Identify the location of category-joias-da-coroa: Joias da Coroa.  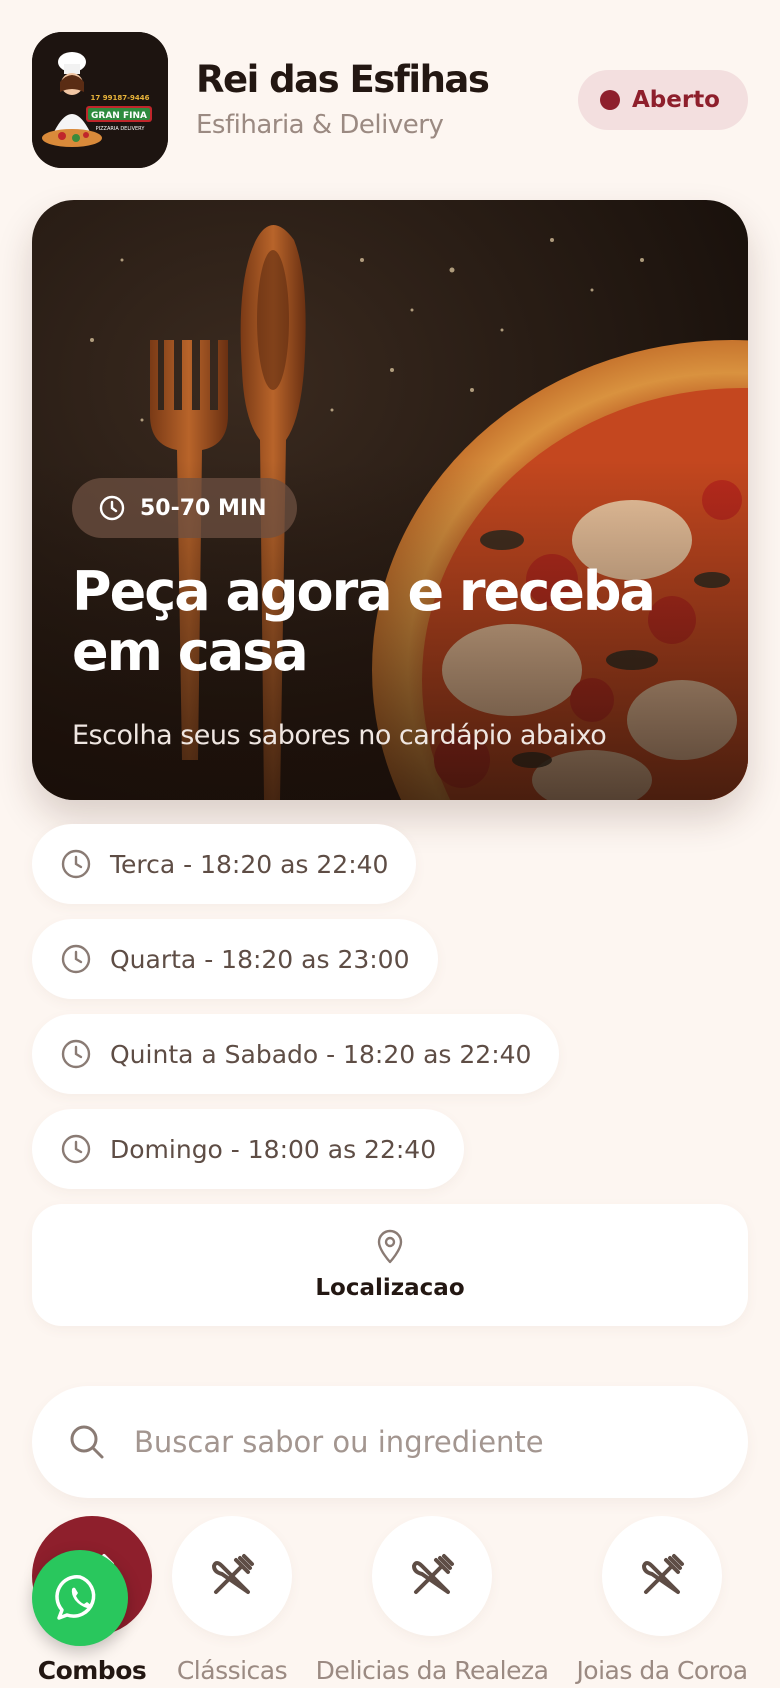
(662, 1600).